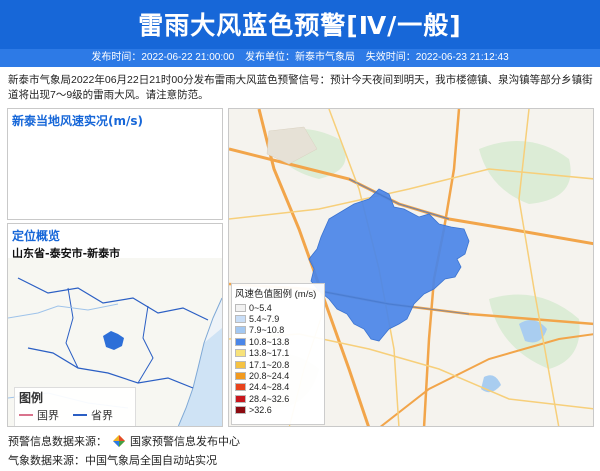 The height and width of the screenshot is (471, 600). I want to click on warning-source-line: 预警信息数据来源： 国家预警信息发布中心, so click(124, 441).